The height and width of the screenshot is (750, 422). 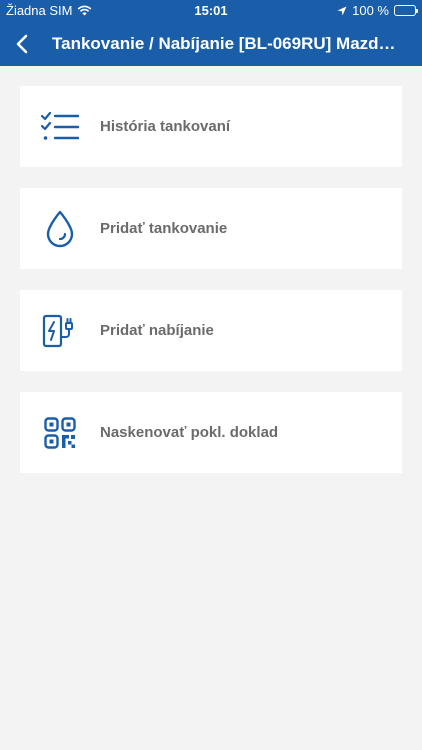 I want to click on menu-item-label: Pridať nabíjanie, so click(x=157, y=330).